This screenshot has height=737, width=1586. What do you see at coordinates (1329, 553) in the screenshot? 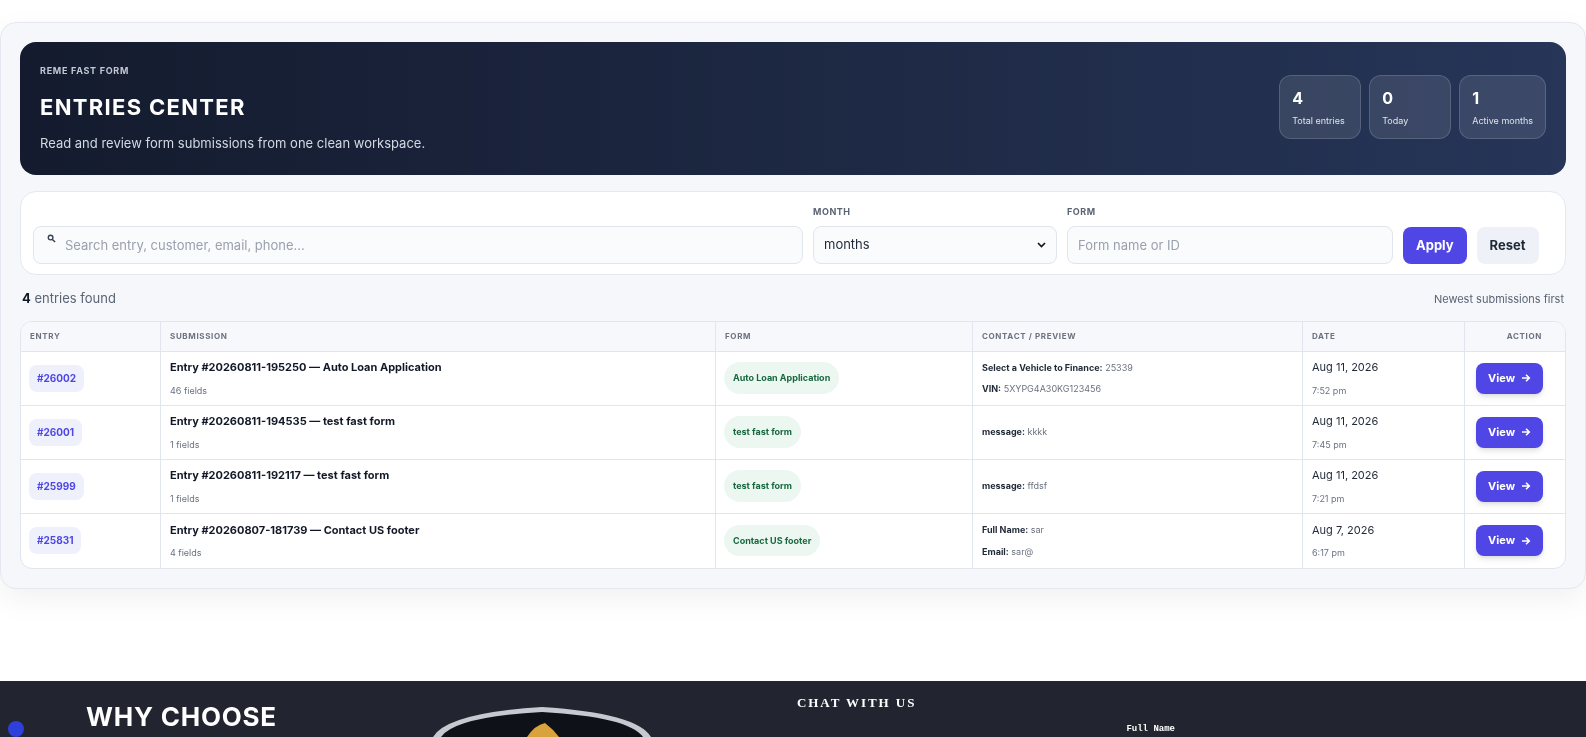
I see `entry-time: 6:17 pm` at bounding box center [1329, 553].